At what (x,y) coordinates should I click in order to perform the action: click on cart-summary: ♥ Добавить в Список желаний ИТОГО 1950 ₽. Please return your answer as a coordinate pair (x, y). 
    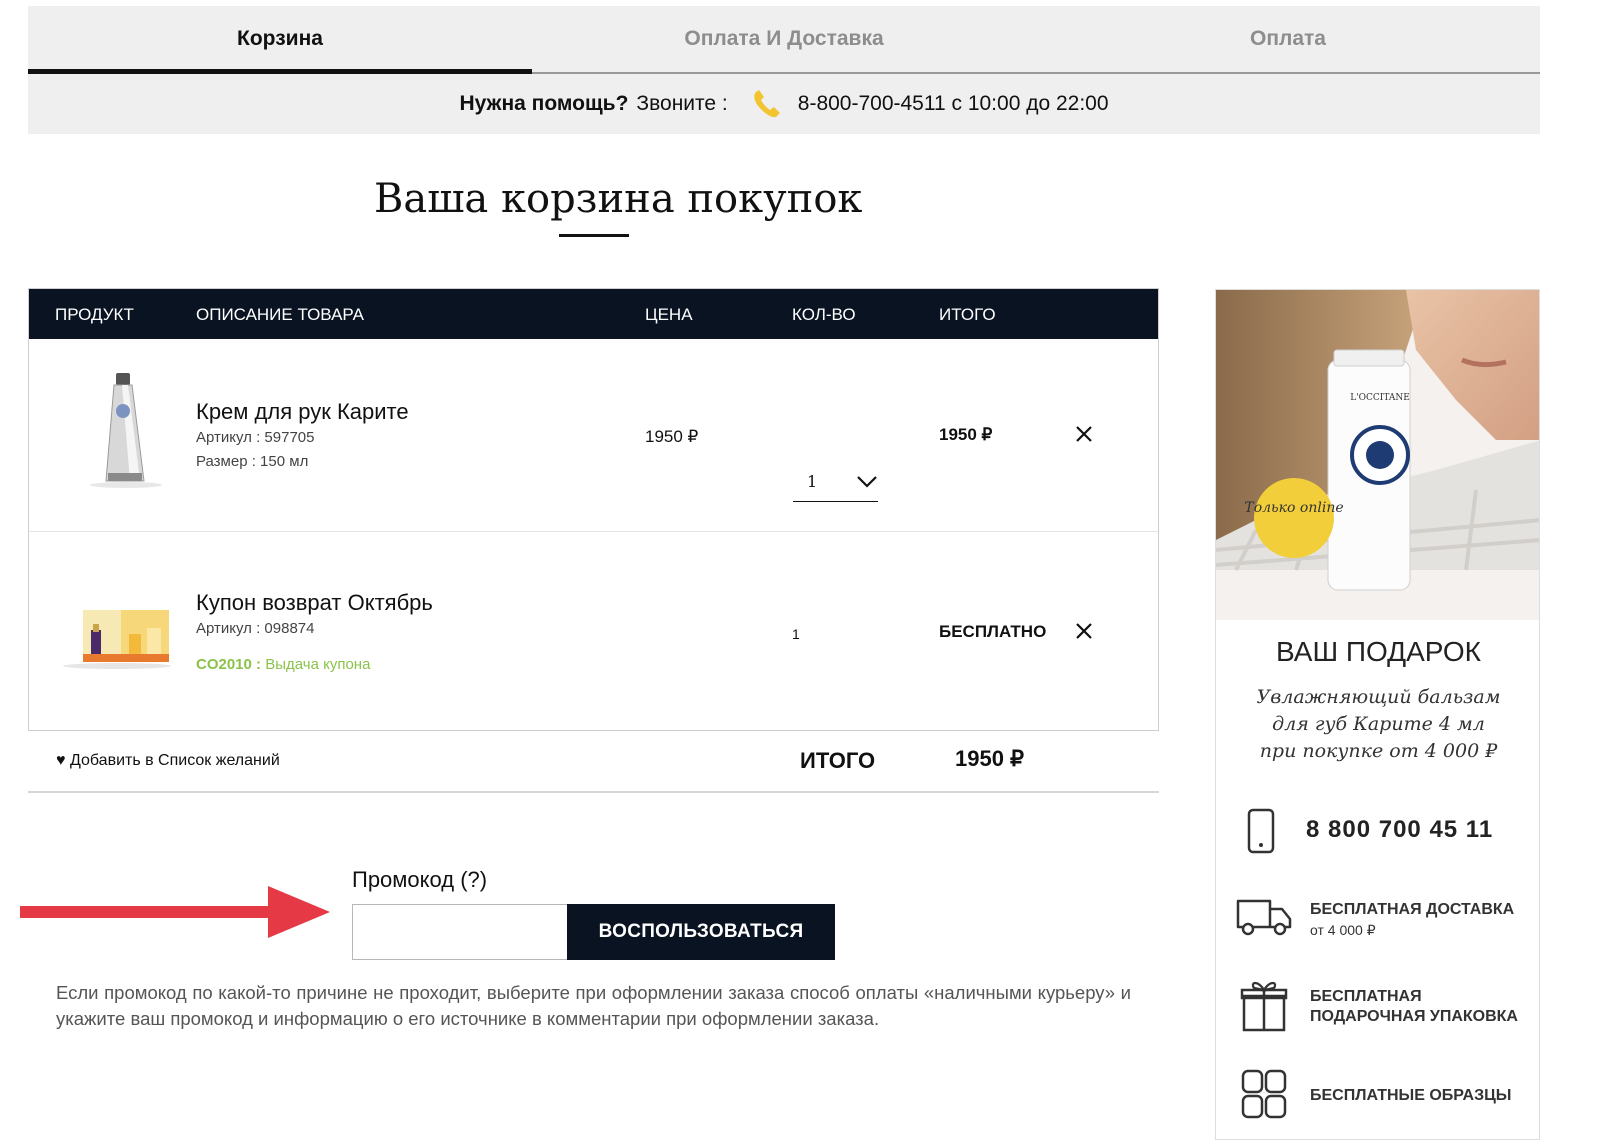
    Looking at the image, I should click on (593, 762).